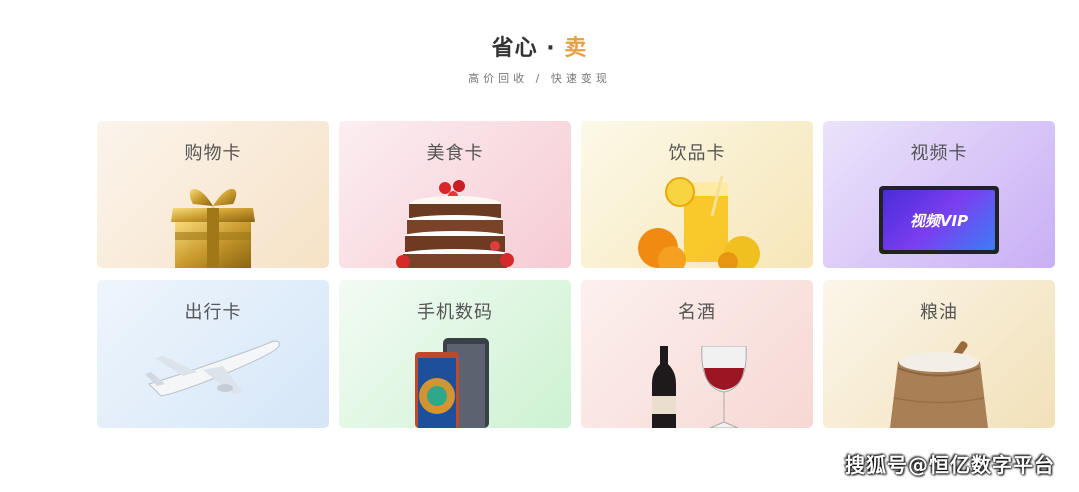 The image size is (1079, 492). Describe the element at coordinates (455, 224) in the screenshot. I see `cake-icon` at that location.